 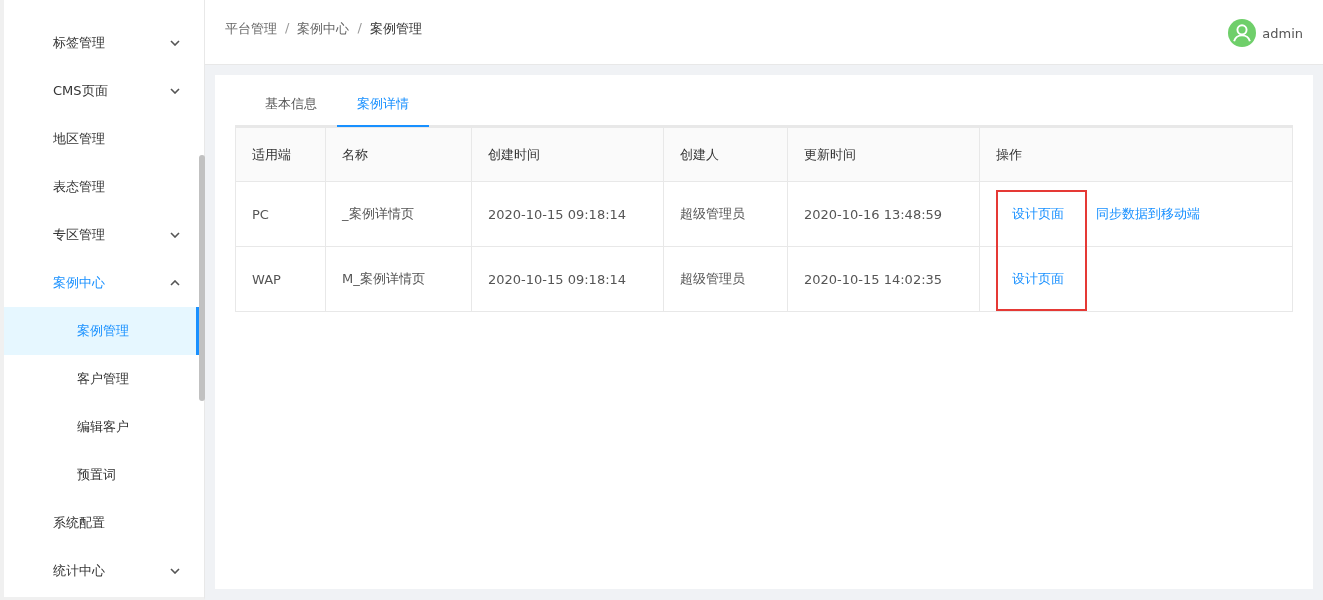 I want to click on breadcrumb-link: 案例中心, so click(x=323, y=29).